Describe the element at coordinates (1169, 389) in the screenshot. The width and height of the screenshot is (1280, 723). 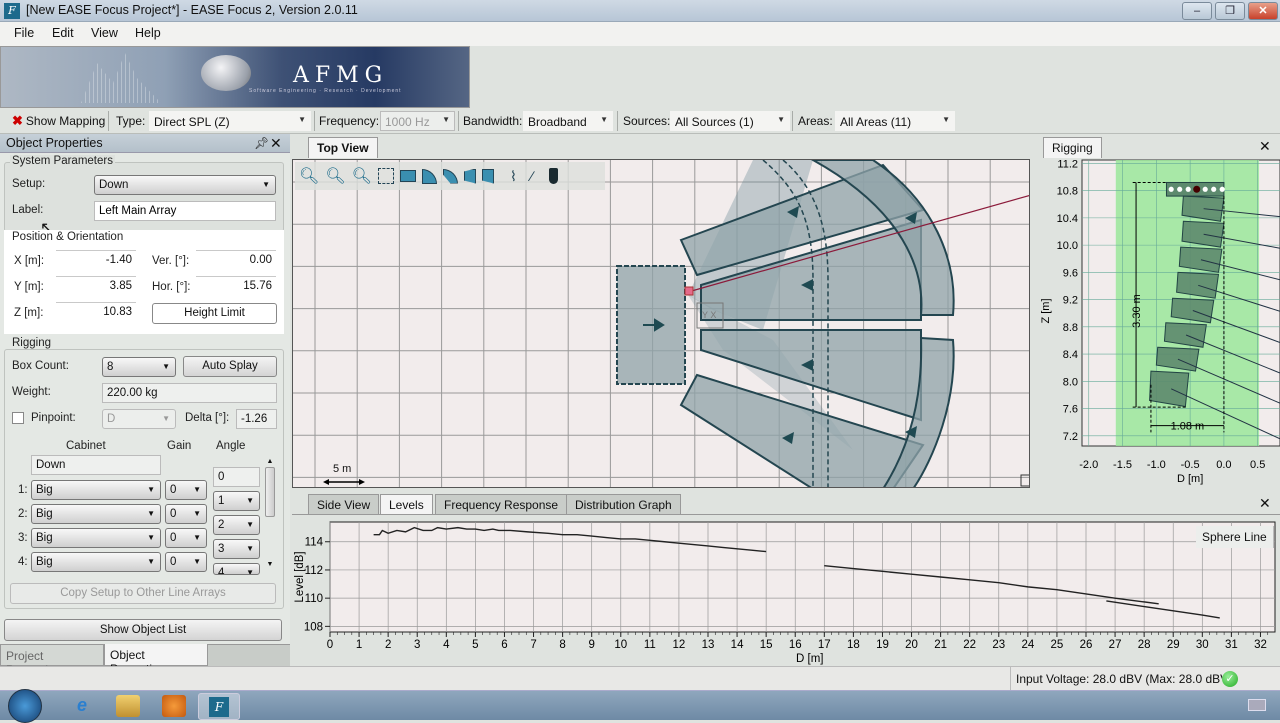
I see `cabinet` at that location.